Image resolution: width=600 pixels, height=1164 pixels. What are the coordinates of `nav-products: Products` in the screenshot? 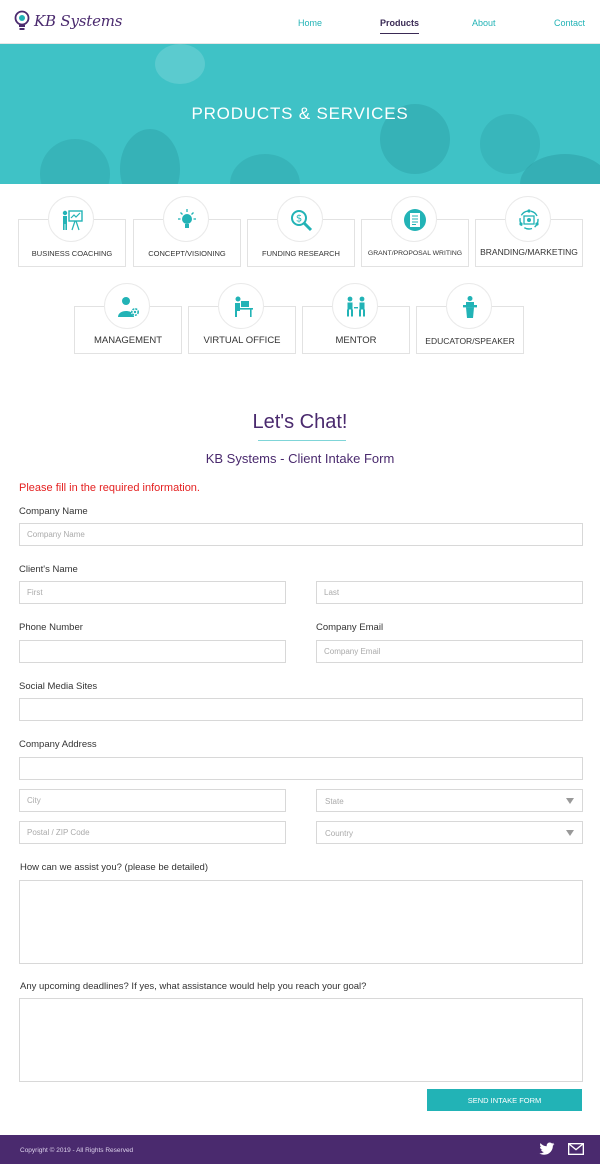 It's located at (400, 26).